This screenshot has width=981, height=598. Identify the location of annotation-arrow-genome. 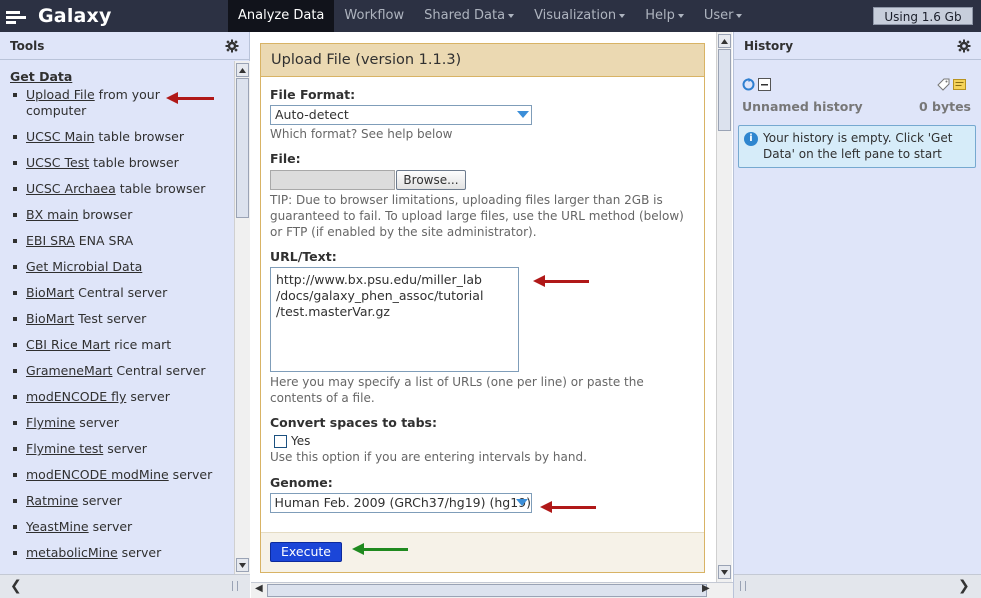
(568, 507).